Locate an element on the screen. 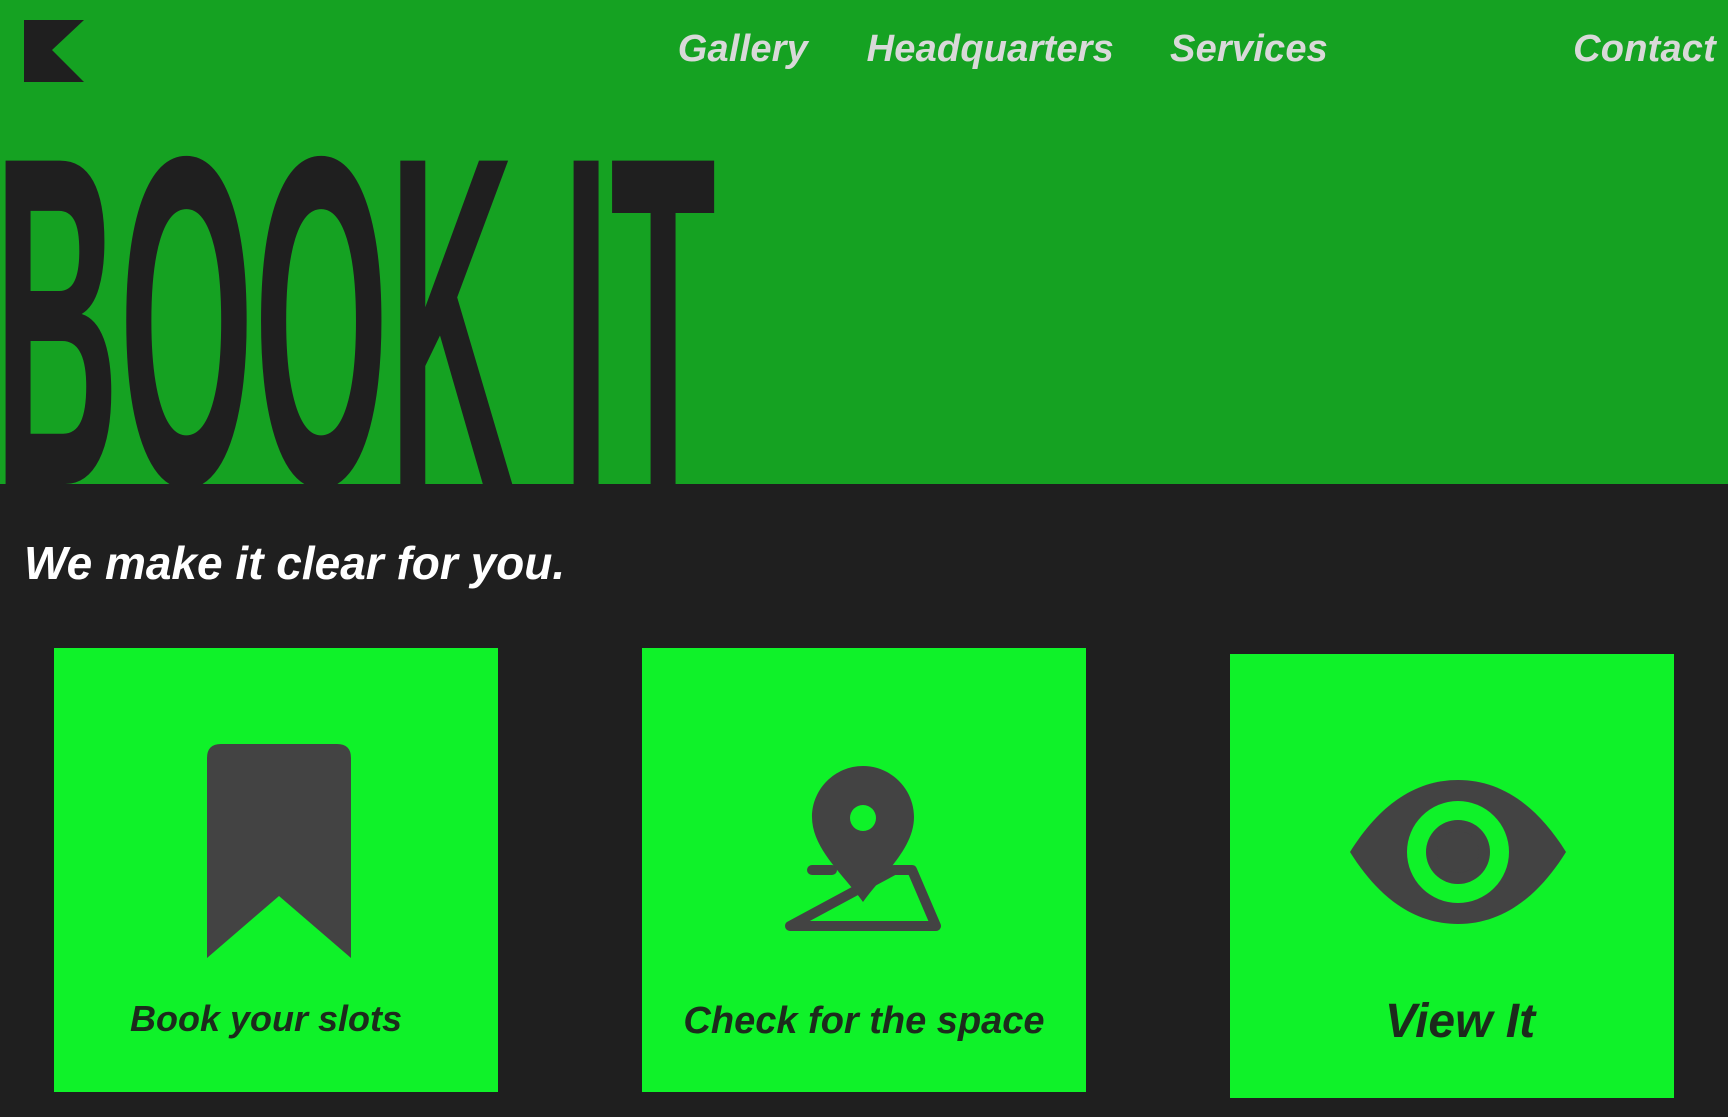 This screenshot has height=1117, width=1728. eye-icon is located at coordinates (1458, 854).